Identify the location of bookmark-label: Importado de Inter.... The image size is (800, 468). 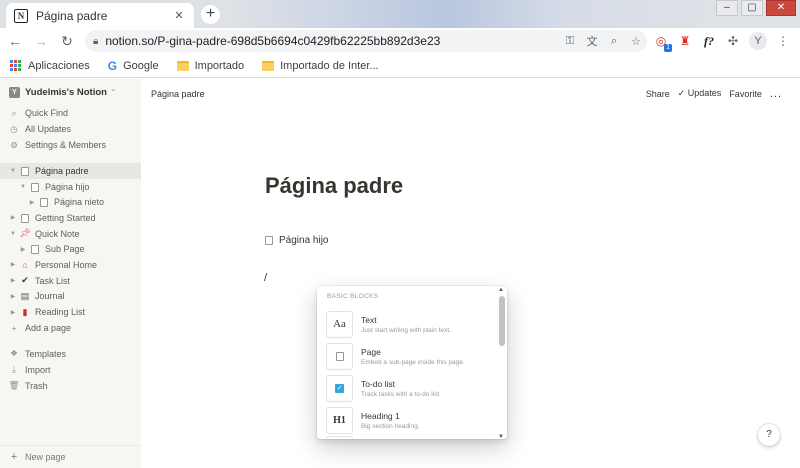
(329, 65).